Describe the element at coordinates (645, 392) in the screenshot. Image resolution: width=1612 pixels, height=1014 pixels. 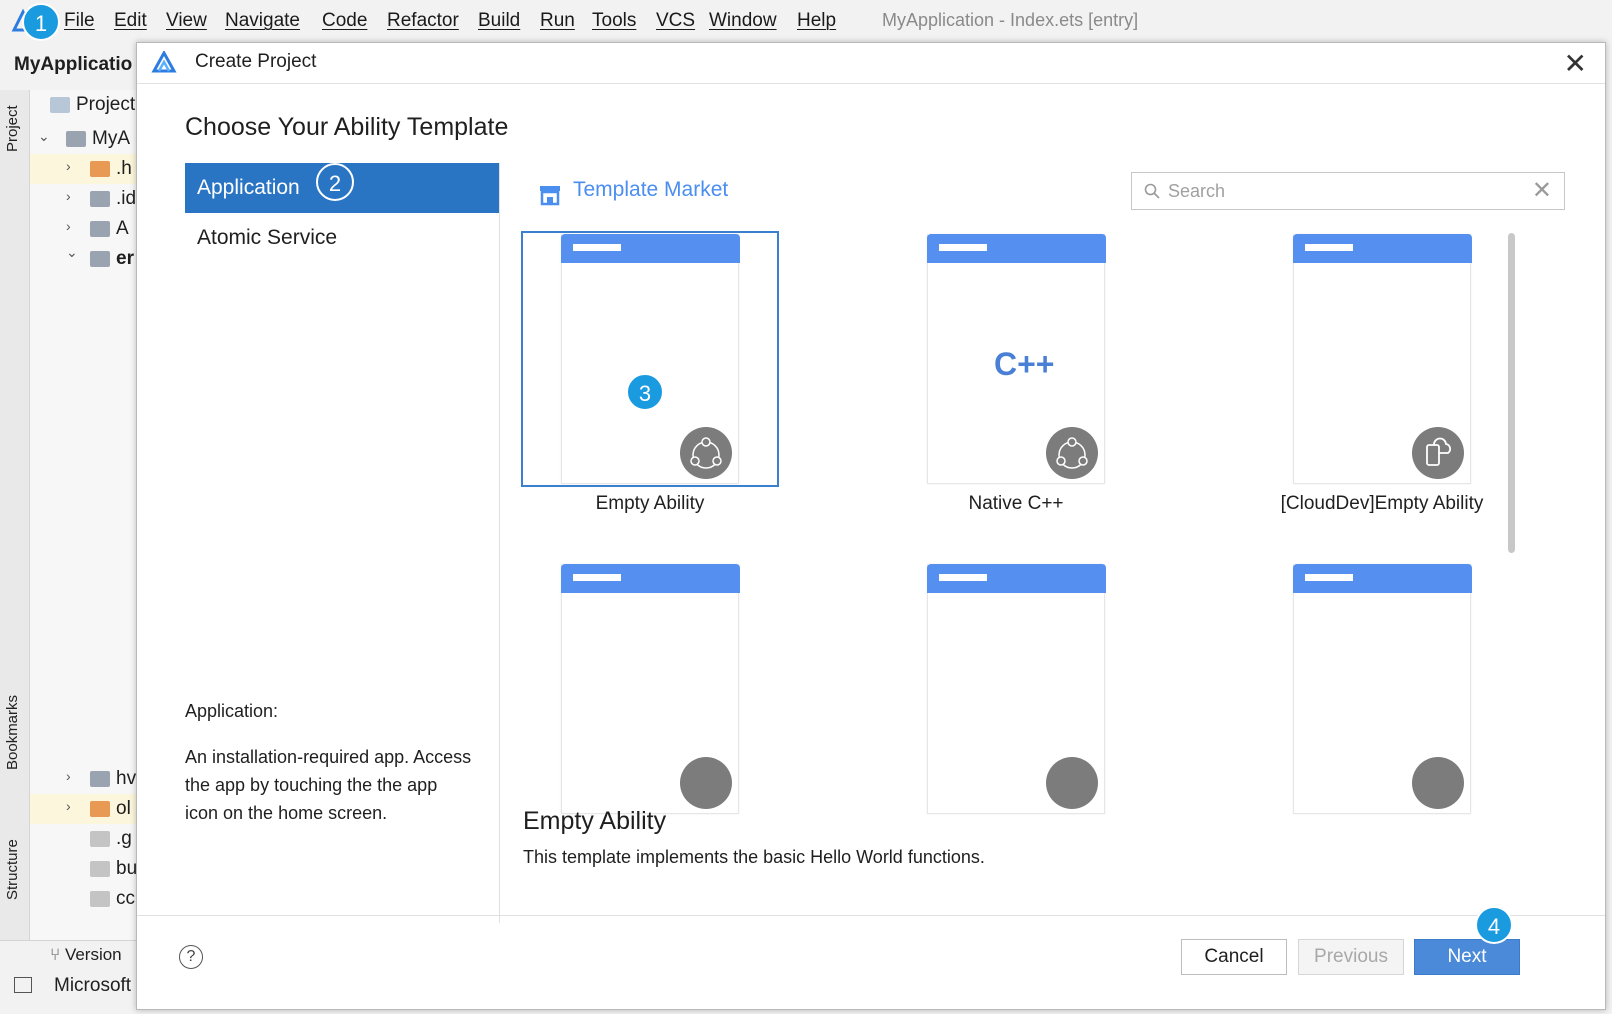
I see `step-marker-3: 3` at that location.